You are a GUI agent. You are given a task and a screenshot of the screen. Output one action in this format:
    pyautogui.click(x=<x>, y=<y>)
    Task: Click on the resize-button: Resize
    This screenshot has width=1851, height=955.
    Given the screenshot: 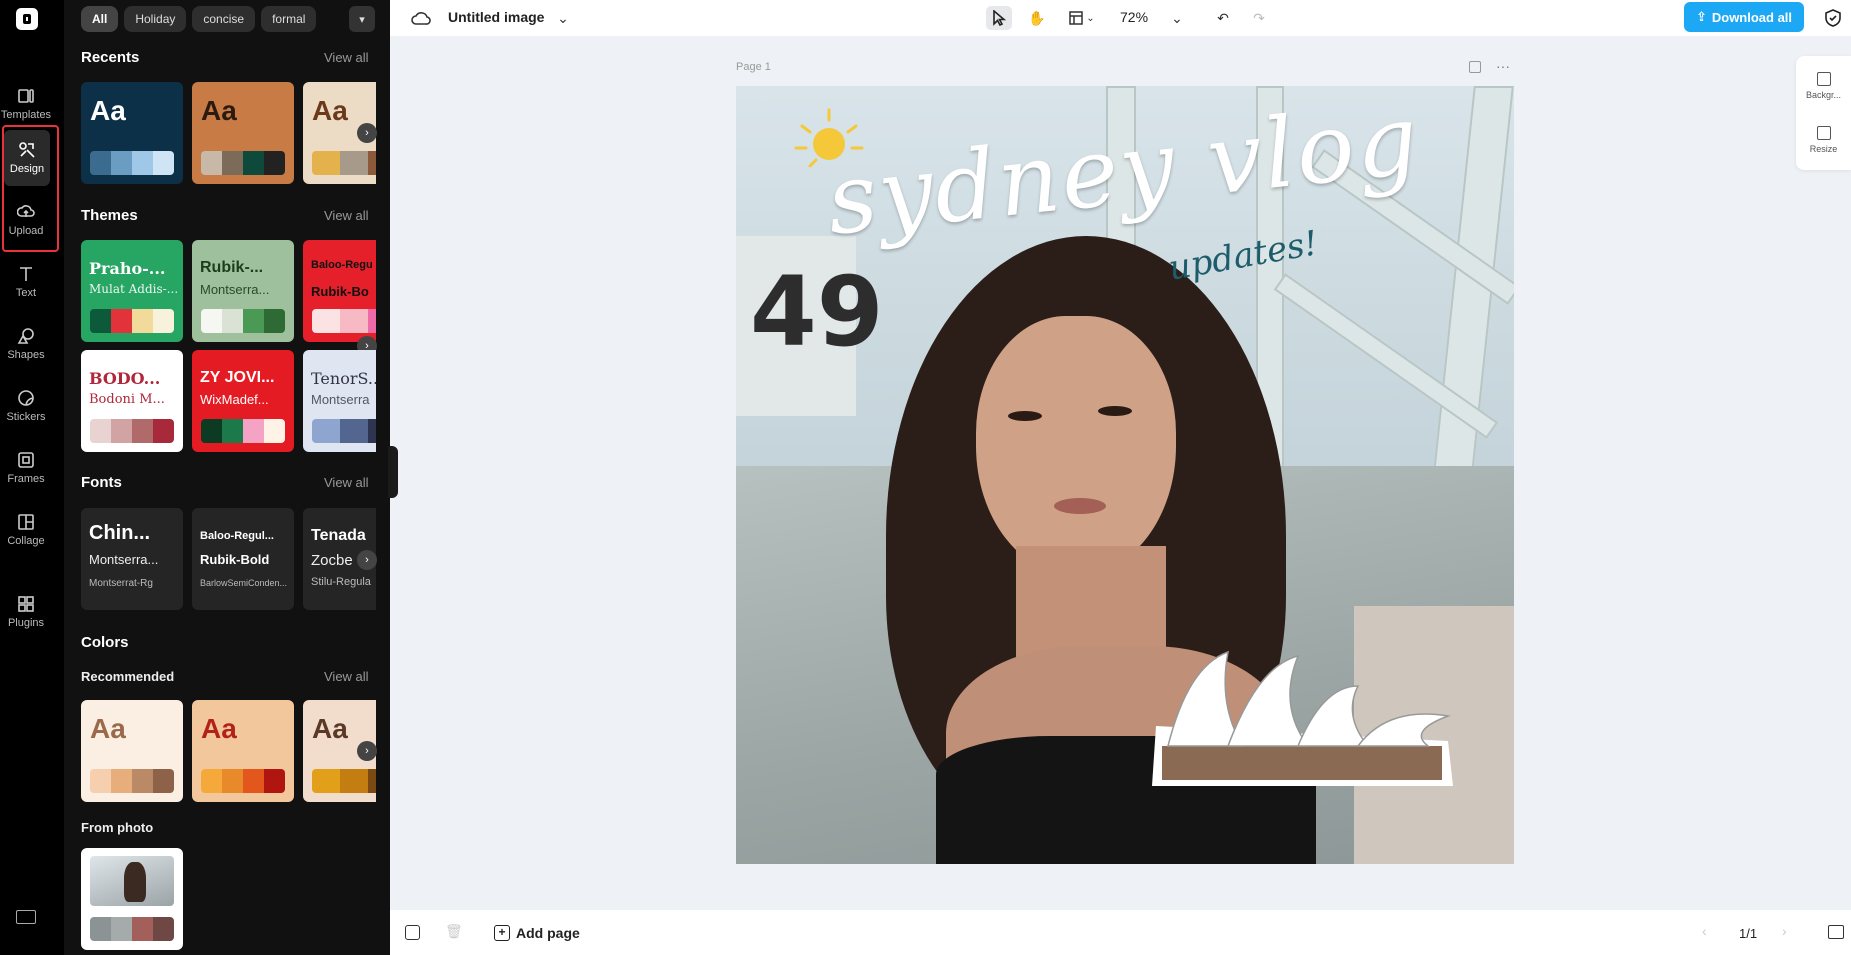 What is the action you would take?
    pyautogui.click(x=1823, y=140)
    